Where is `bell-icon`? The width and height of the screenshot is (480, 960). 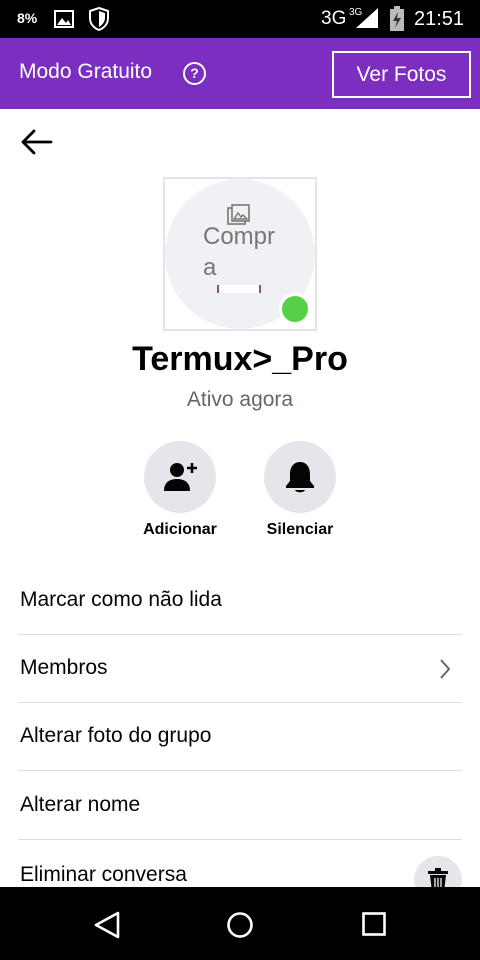 bell-icon is located at coordinates (300, 477).